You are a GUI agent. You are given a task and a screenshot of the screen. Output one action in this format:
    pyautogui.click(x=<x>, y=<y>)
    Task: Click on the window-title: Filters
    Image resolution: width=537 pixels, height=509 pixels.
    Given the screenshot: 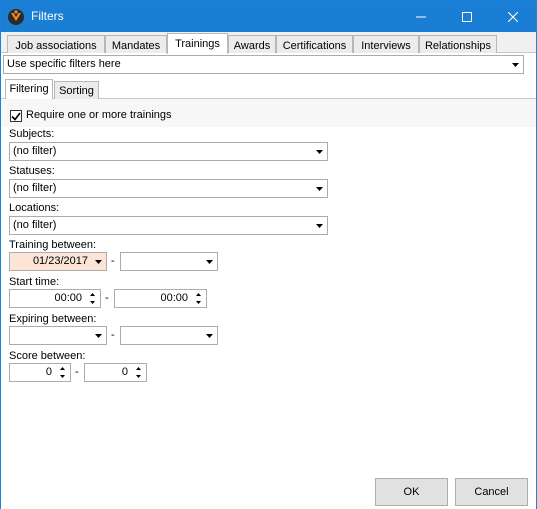 What is the action you would take?
    pyautogui.click(x=47, y=16)
    